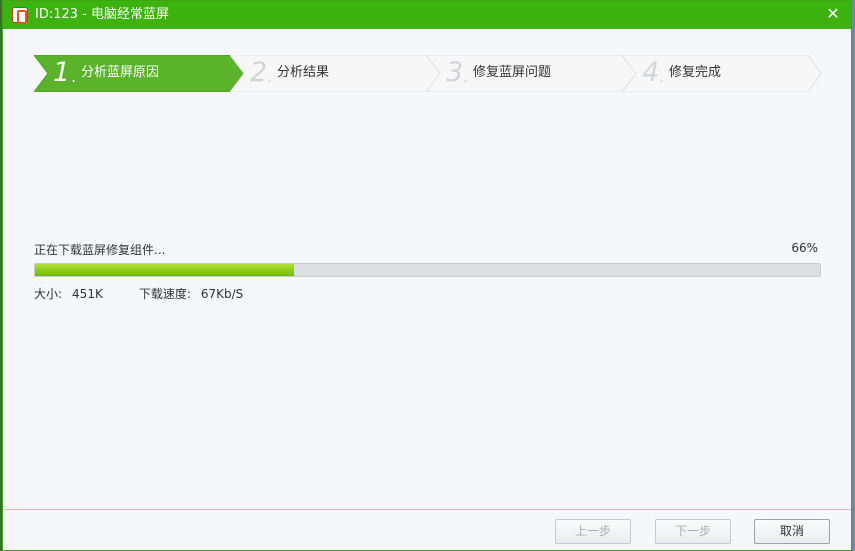  Describe the element at coordinates (164, 294) in the screenshot. I see `speed-label: 下载速度:` at that location.